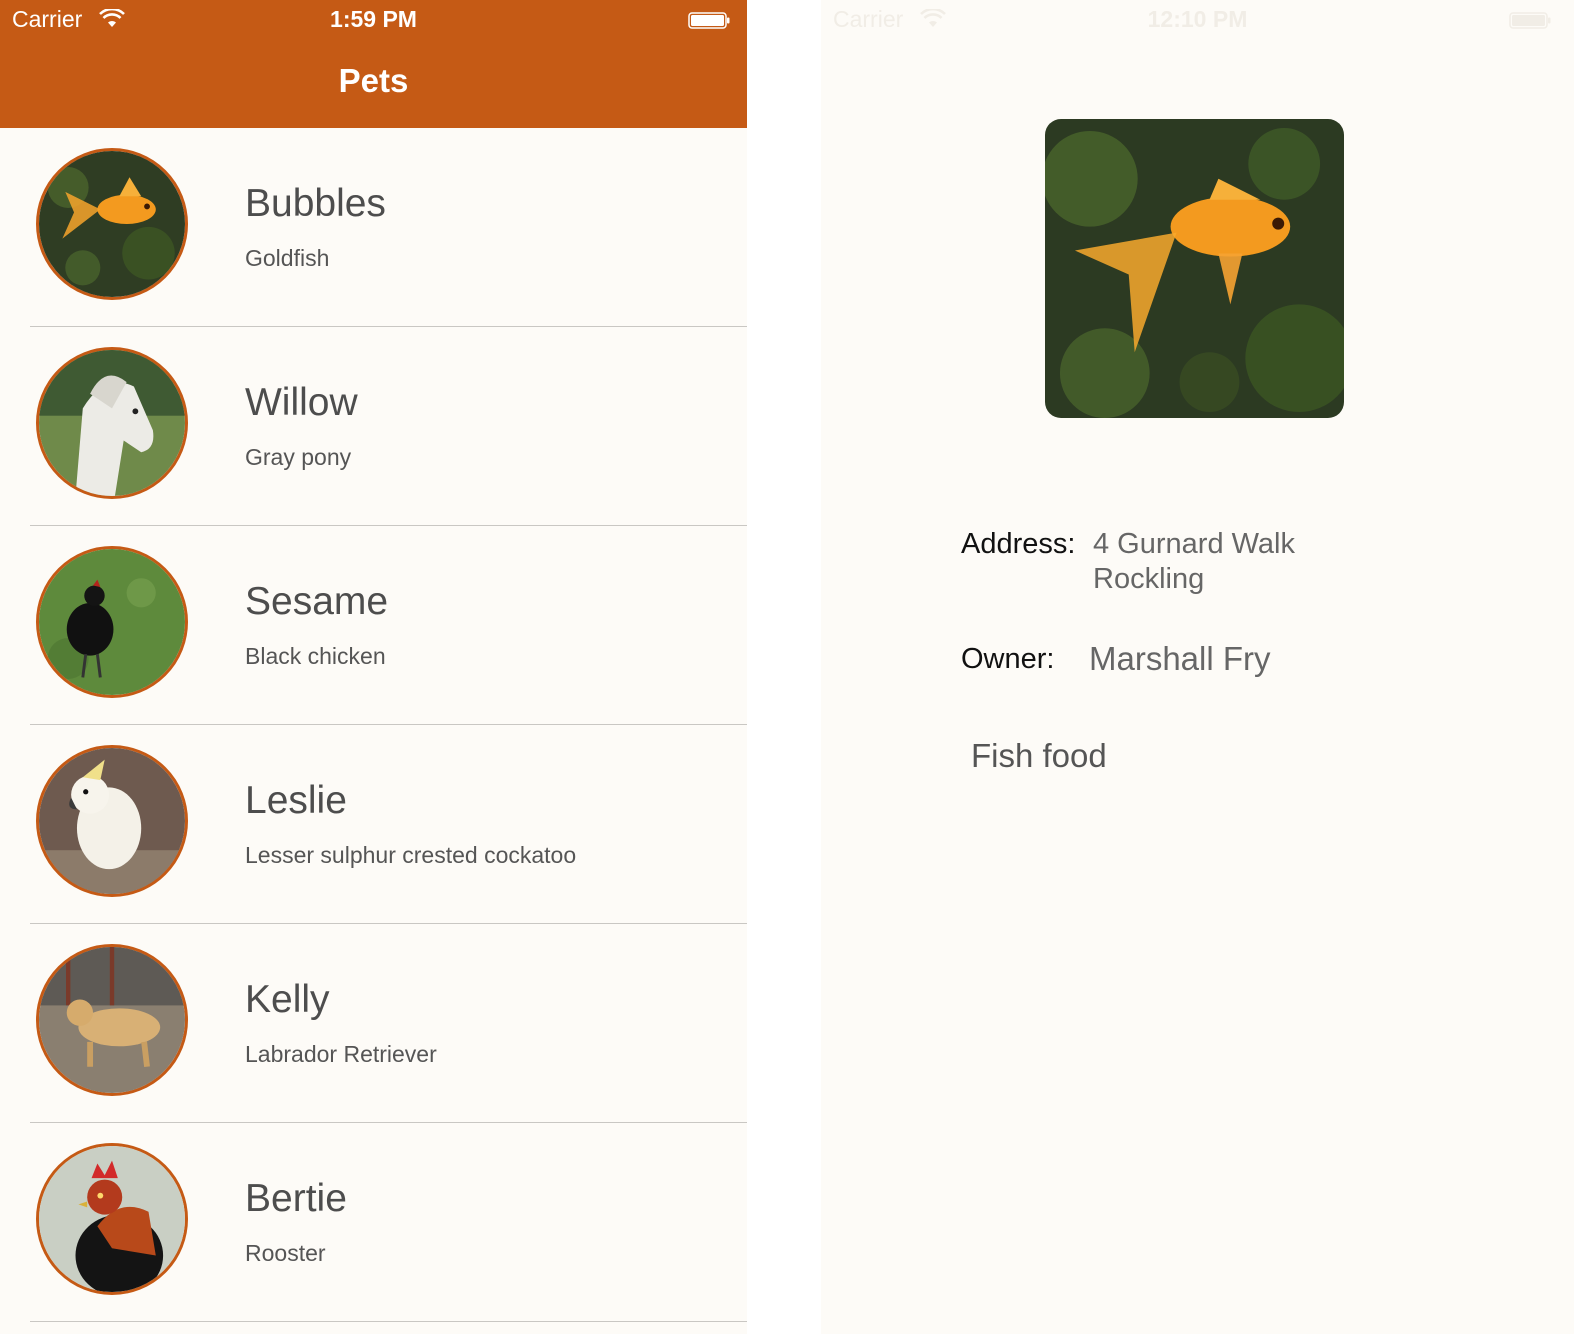  I want to click on pet-name: Willow, so click(301, 402).